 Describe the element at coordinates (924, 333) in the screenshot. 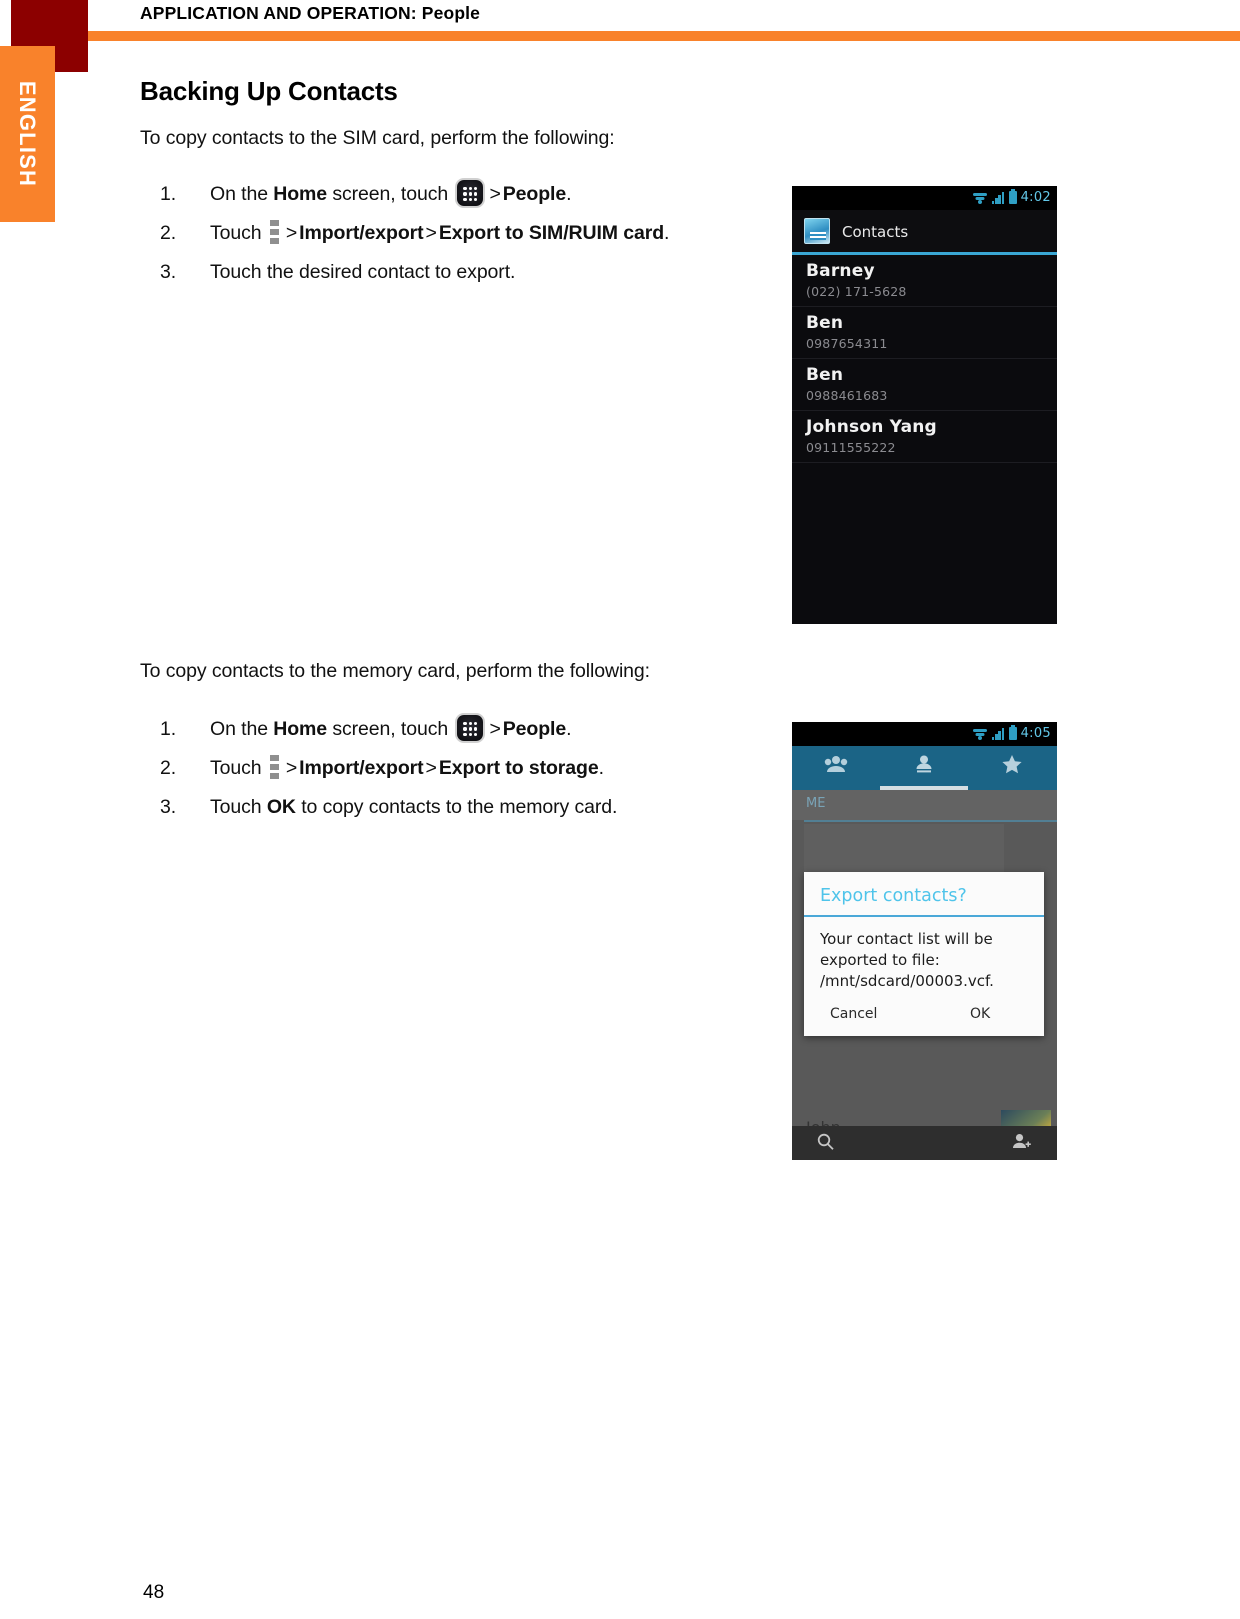

I see `table-row: Ben 0987654311` at that location.